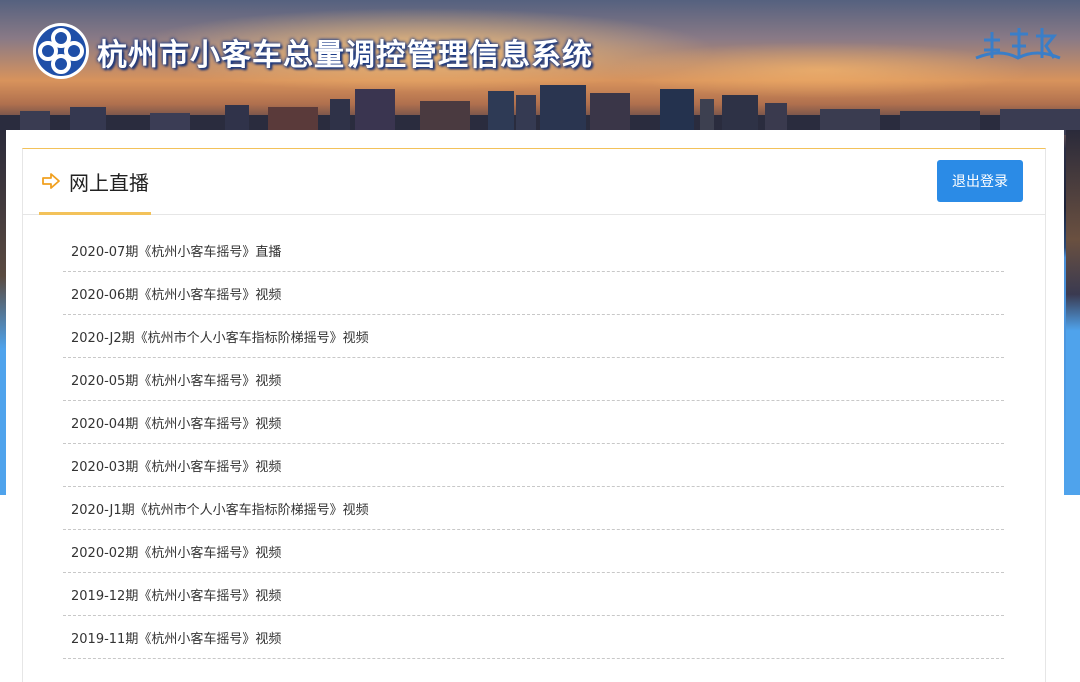 This screenshot has height=682, width=1080. What do you see at coordinates (176, 551) in the screenshot?
I see `broadcast-link: 2020-02期《杭州小客车摇号》视频` at bounding box center [176, 551].